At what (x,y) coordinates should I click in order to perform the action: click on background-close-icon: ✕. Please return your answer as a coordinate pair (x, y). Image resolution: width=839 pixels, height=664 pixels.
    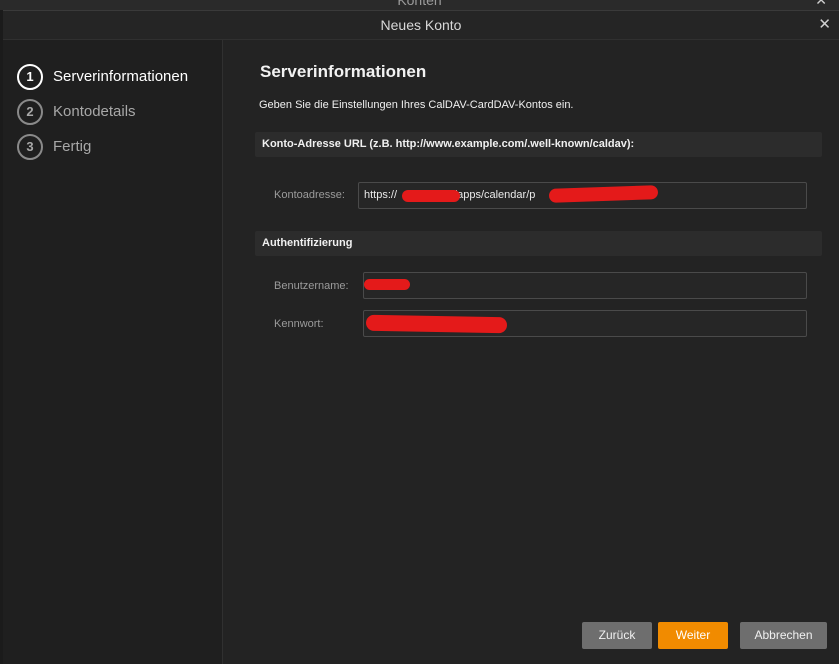
    Looking at the image, I should click on (821, 4).